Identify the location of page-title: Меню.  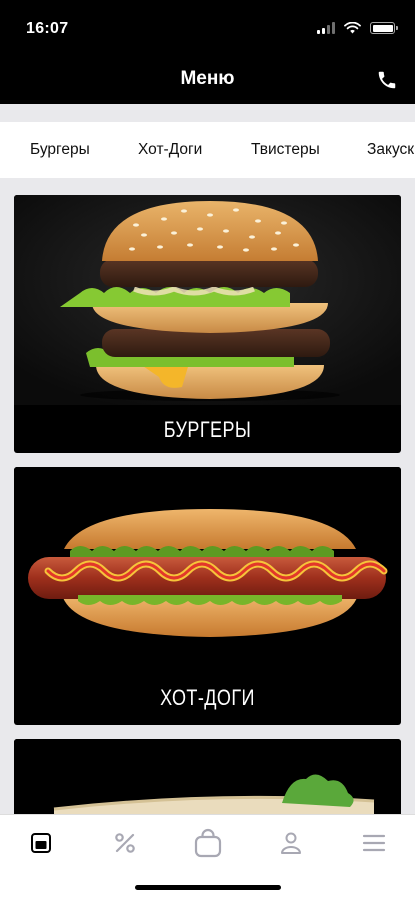
(207, 78).